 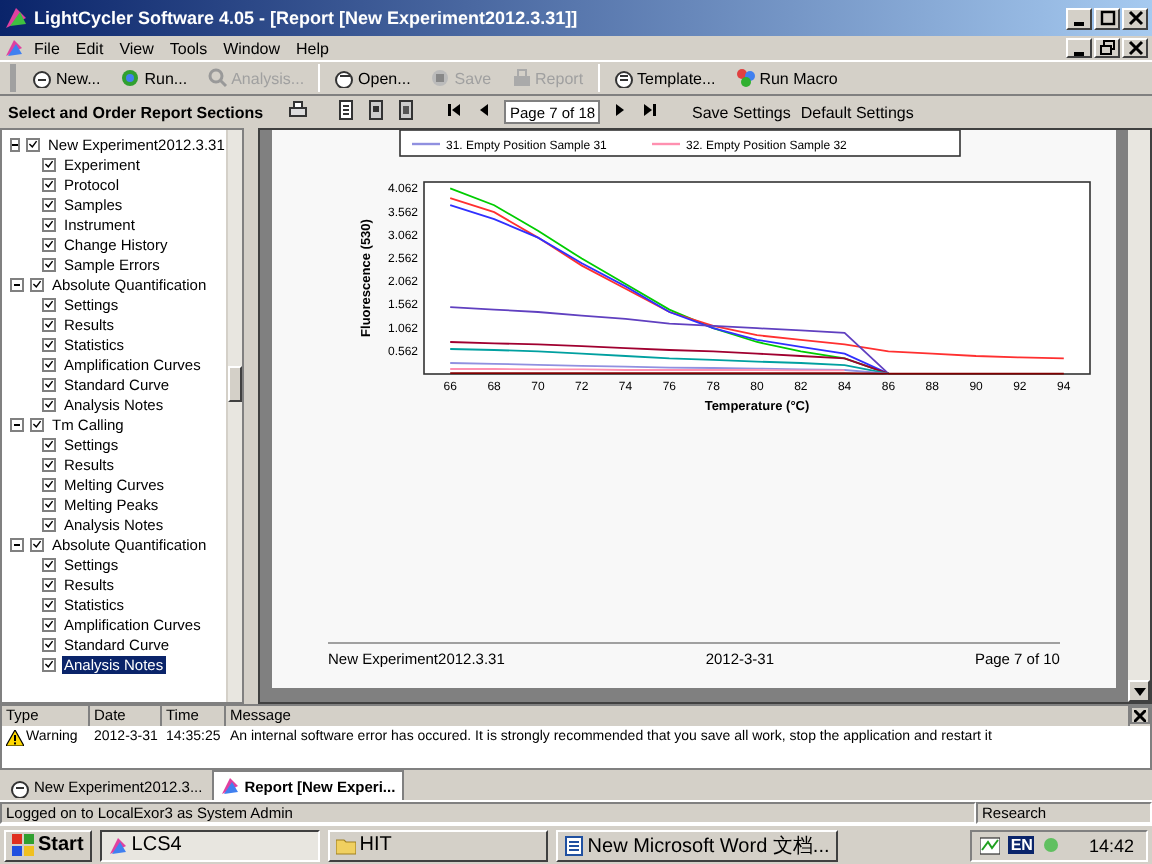 I want to click on menu-item: View, so click(x=136, y=48).